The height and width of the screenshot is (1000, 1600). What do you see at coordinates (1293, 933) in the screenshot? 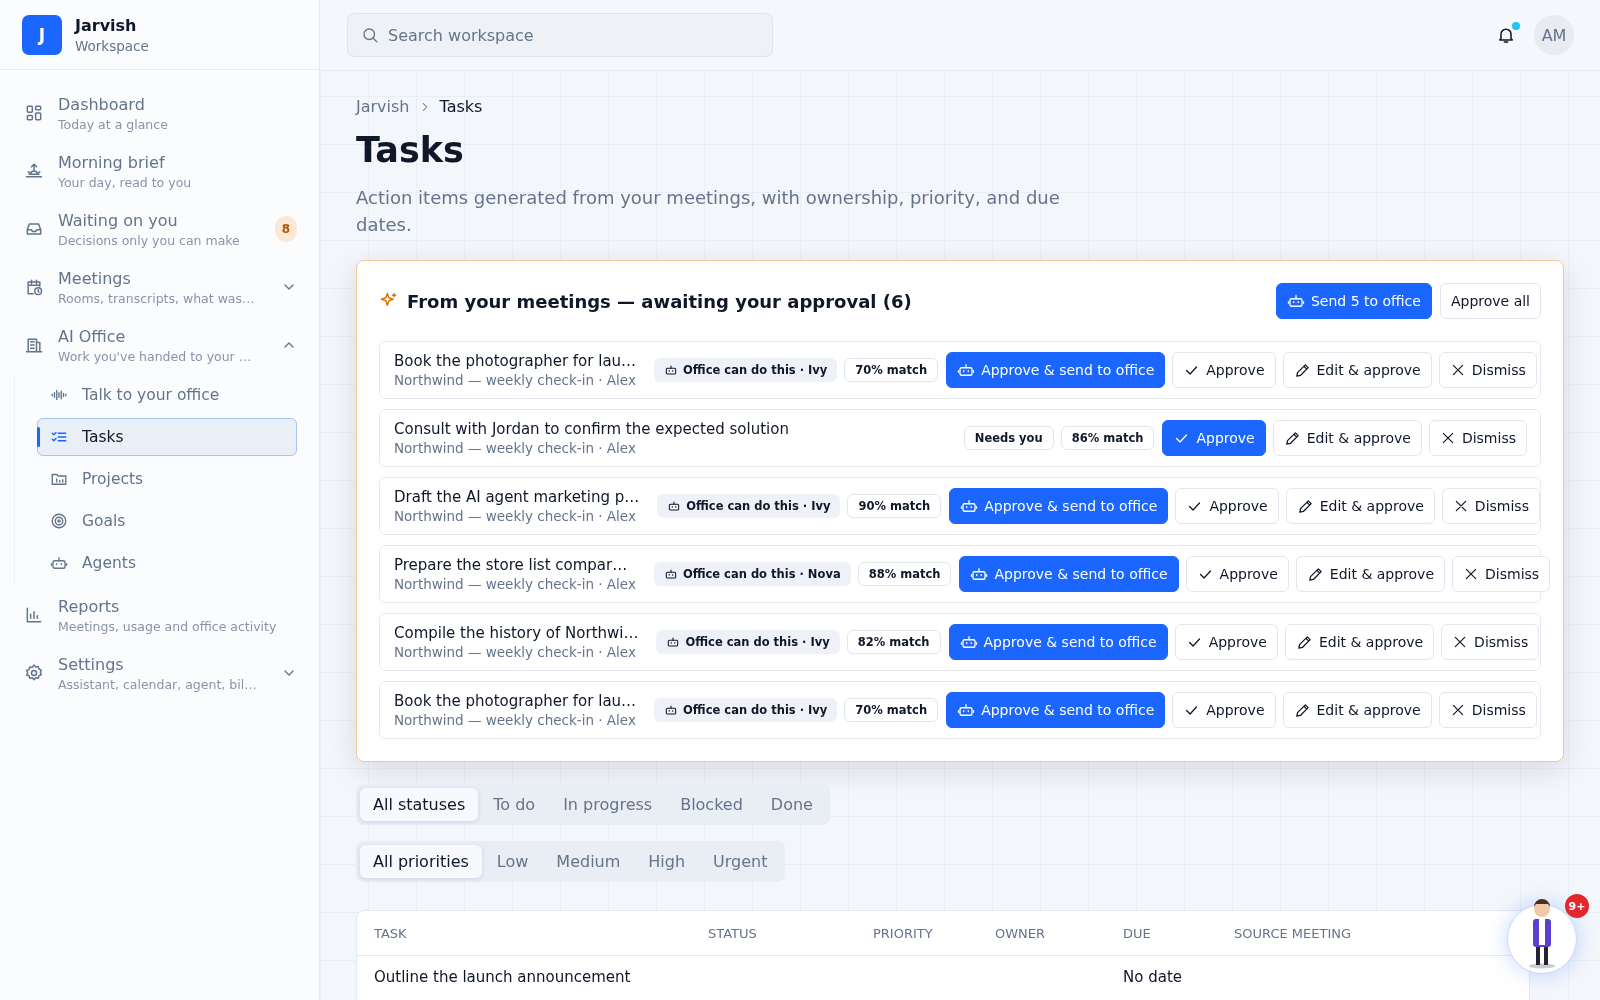
I see `column-header: SOURCE MEETING` at bounding box center [1293, 933].